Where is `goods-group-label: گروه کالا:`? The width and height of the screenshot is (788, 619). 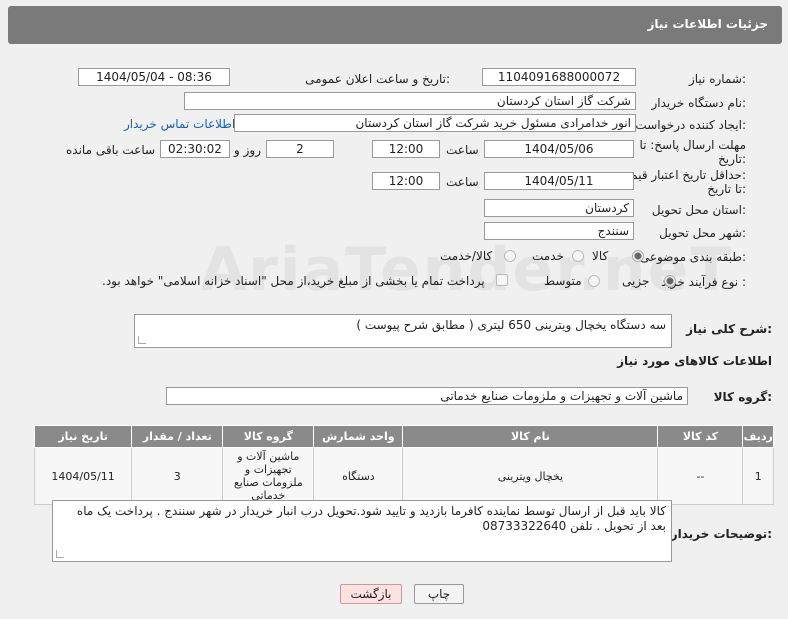
goods-group-label: گروه کالا: is located at coordinates (742, 397).